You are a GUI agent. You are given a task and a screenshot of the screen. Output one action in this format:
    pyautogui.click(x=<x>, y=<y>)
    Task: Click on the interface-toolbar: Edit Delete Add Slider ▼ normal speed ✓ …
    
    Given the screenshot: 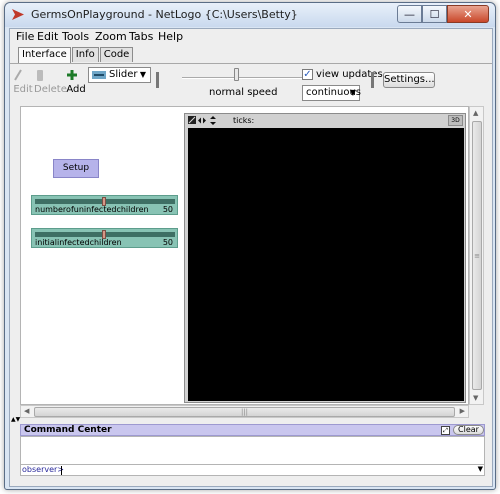 What is the action you would take?
    pyautogui.click(x=251, y=83)
    